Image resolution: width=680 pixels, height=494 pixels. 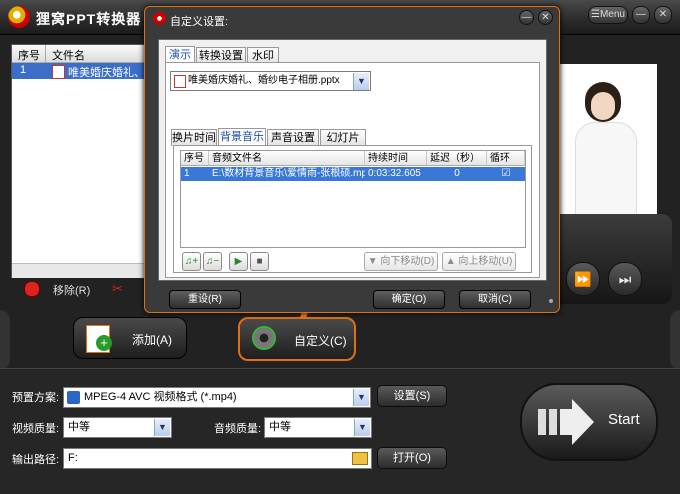 What do you see at coordinates (117, 289) in the screenshot?
I see `clear-icon: ✂` at bounding box center [117, 289].